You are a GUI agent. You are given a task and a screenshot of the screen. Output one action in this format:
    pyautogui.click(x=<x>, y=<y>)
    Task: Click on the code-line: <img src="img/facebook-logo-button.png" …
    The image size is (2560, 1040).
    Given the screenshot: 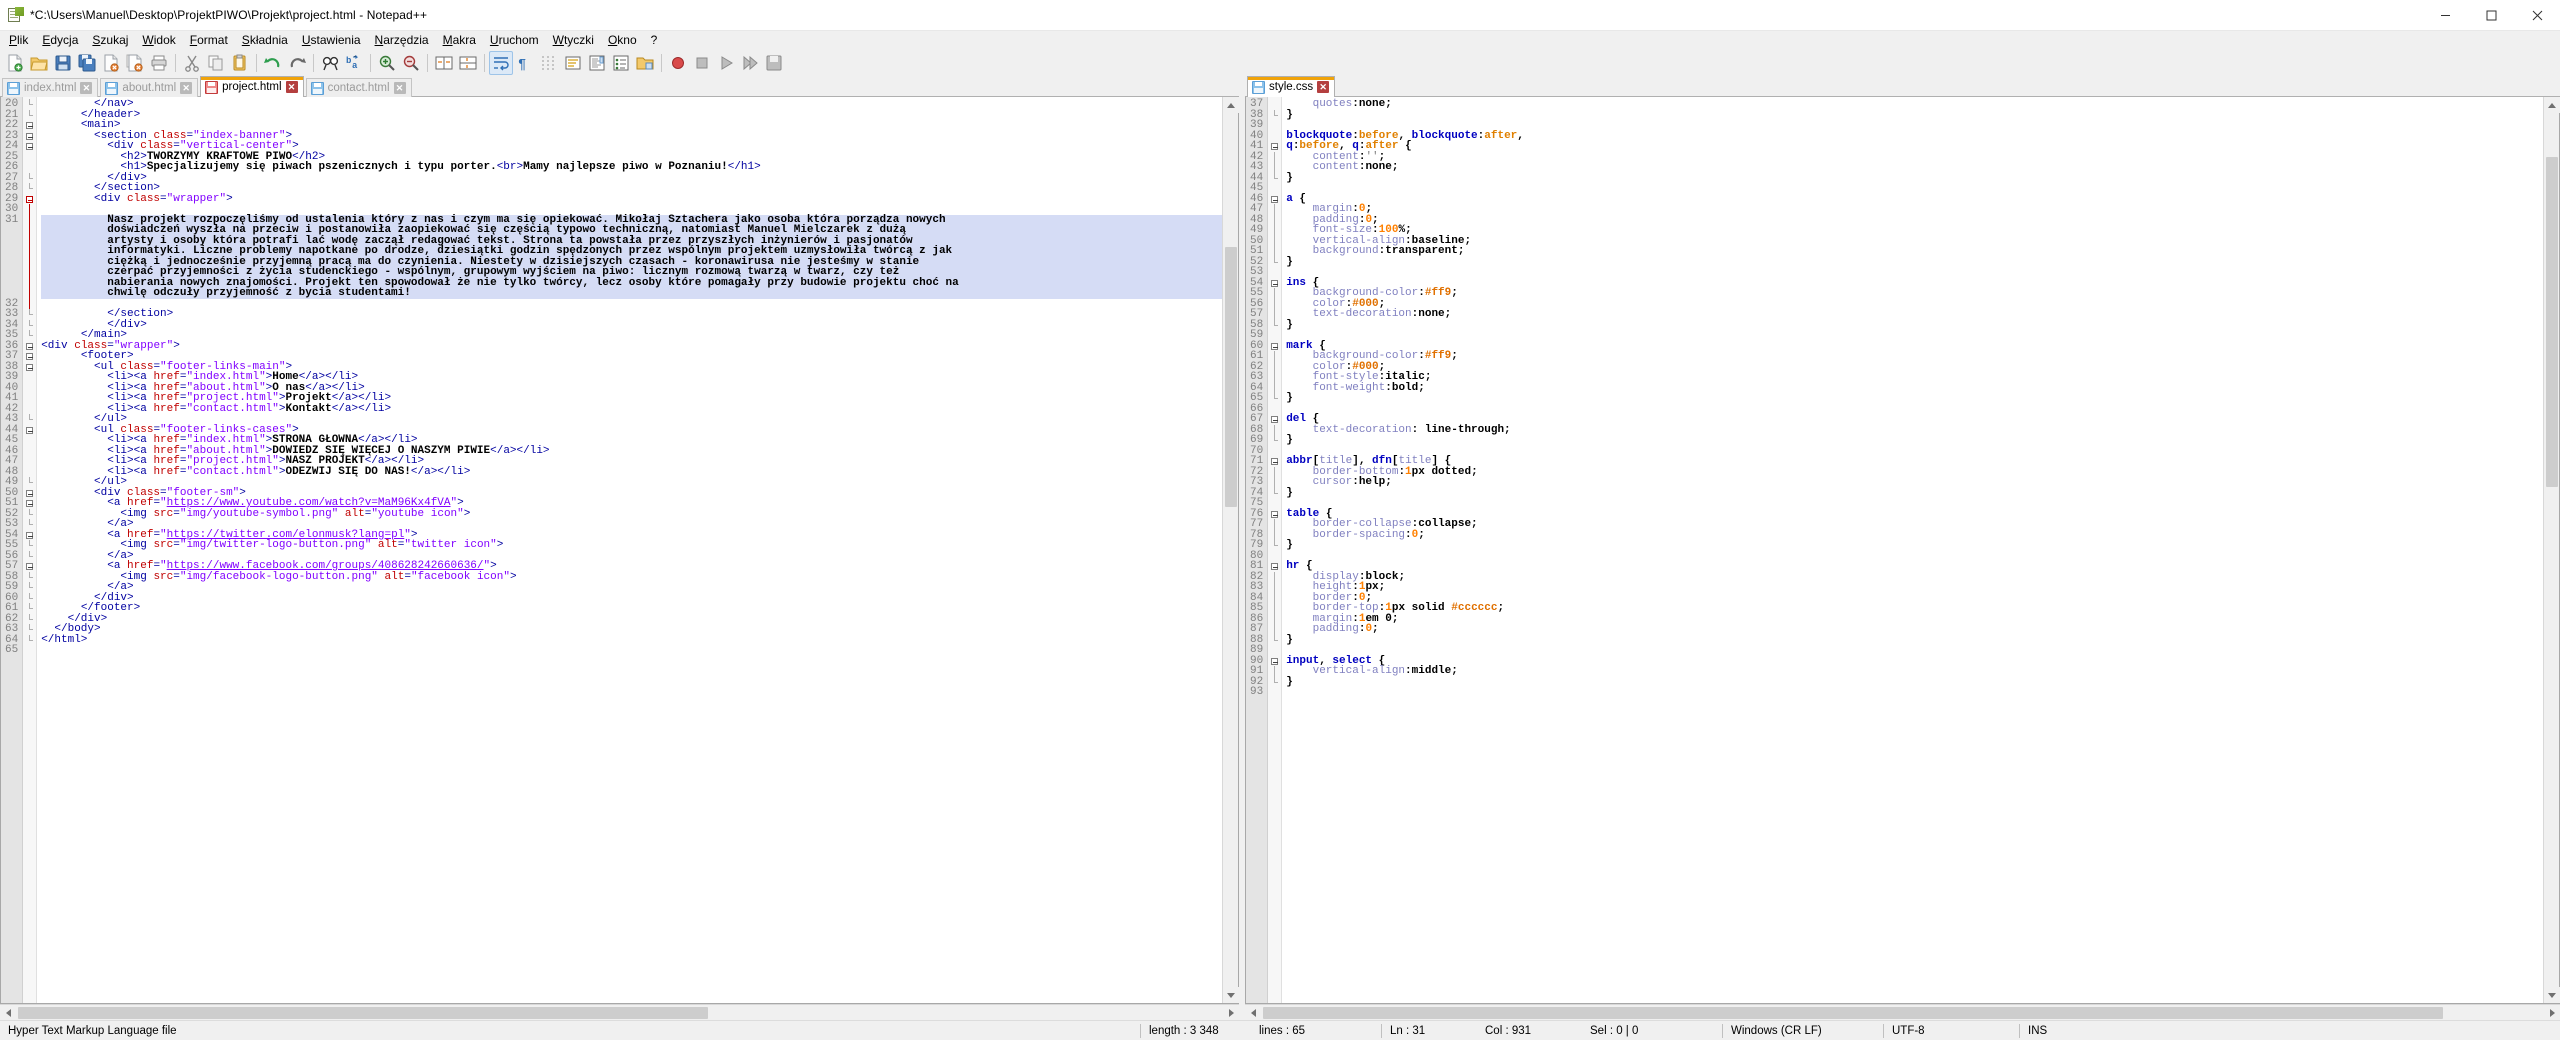 What is the action you would take?
    pyautogui.click(x=631, y=576)
    